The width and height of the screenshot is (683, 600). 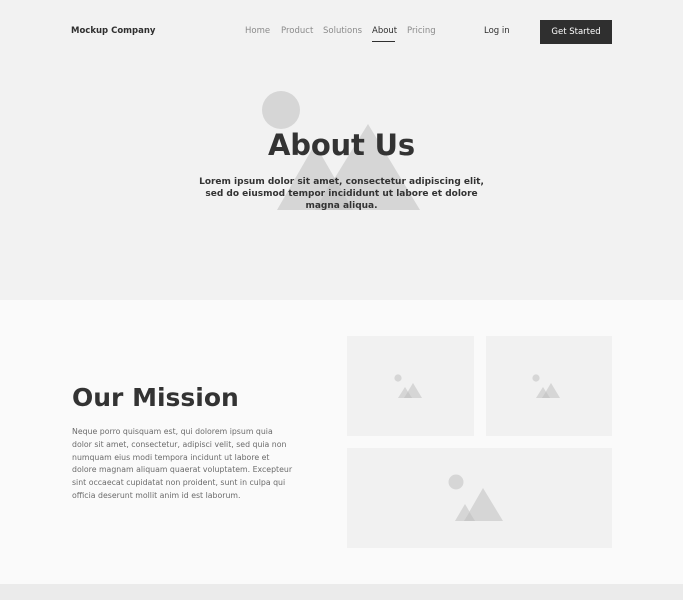 What do you see at coordinates (341, 145) in the screenshot?
I see `page-title: About Us` at bounding box center [341, 145].